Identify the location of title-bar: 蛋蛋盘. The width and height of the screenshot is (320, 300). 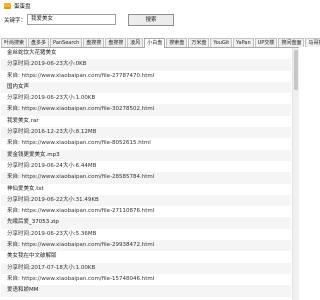
(150, 6).